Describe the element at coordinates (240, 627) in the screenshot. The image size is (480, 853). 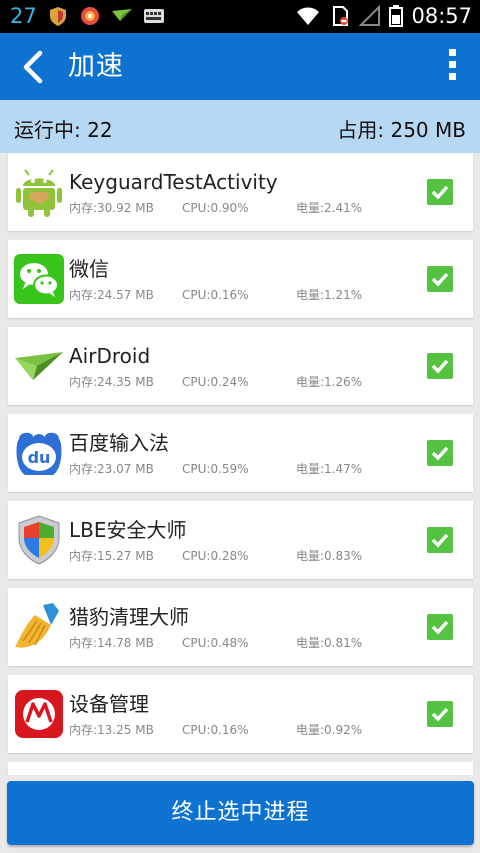
I see `process-item: 猎豹清理大师 内存:14.78 MB CPU:0.48% 电量:0.81%` at that location.